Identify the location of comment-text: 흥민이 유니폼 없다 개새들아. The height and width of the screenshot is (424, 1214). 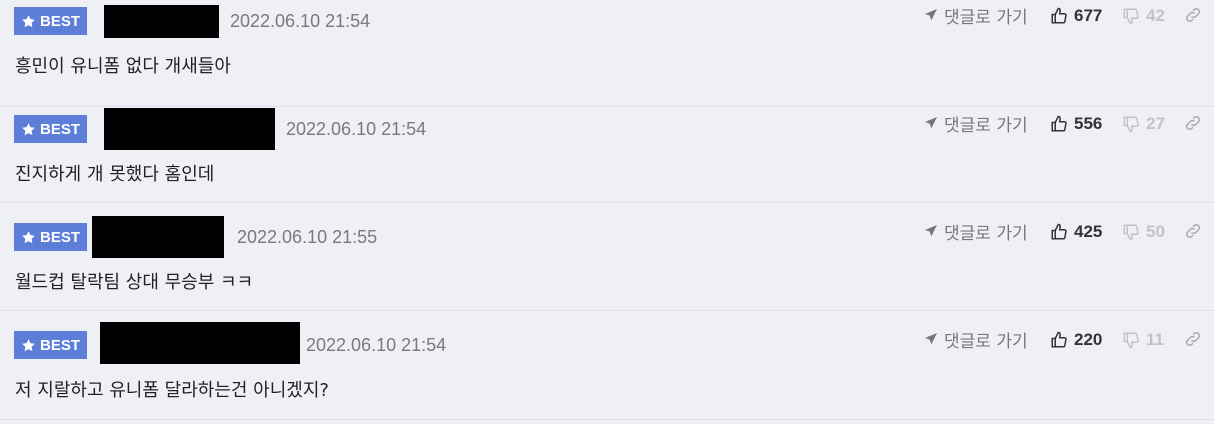
(123, 66).